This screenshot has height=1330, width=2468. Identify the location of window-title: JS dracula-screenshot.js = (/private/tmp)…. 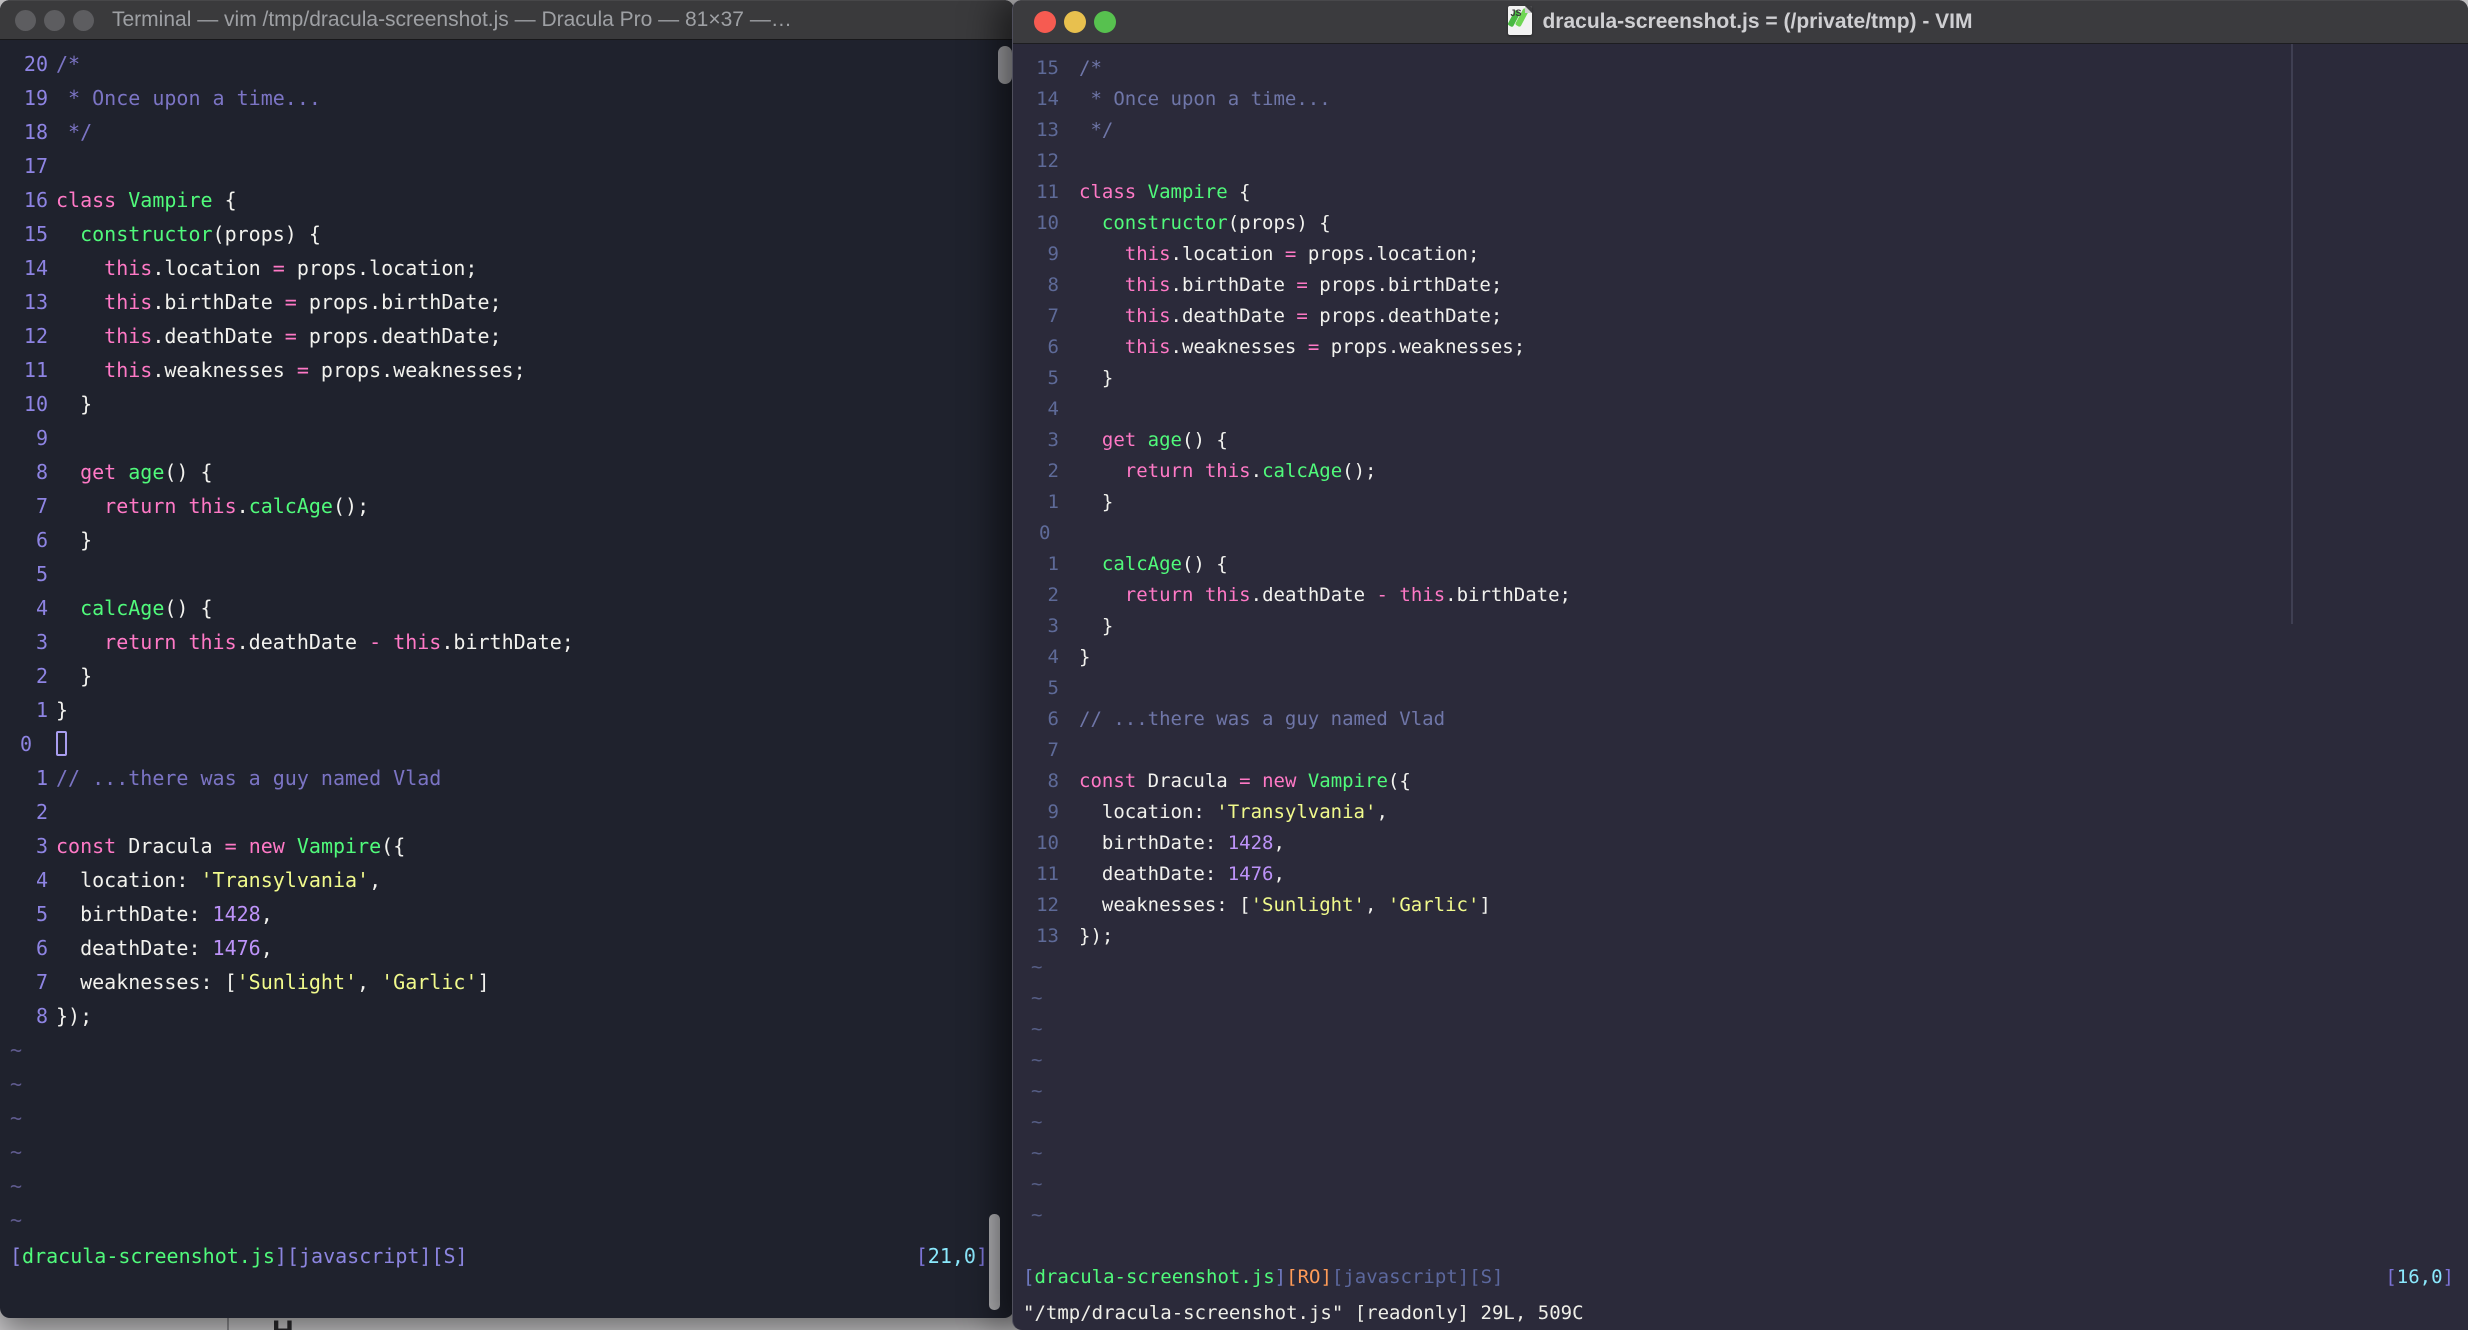
(1740, 22).